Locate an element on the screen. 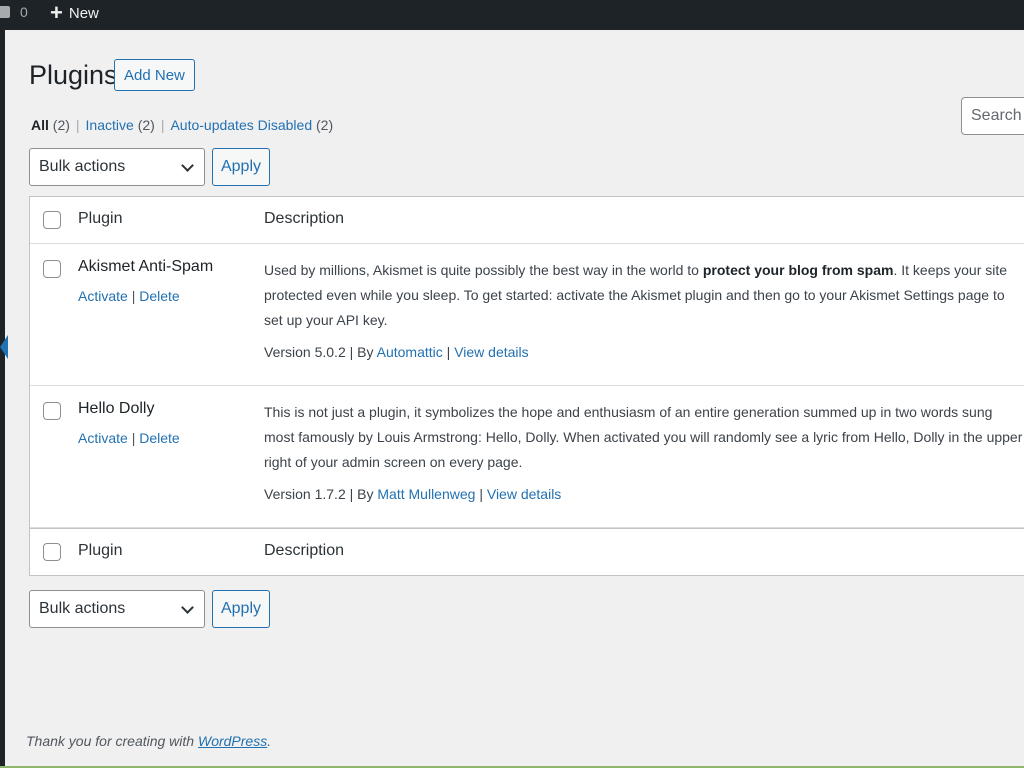 This screenshot has height=768, width=1024. bulk-actions-select-top: Bulk actions is located at coordinates (117, 167).